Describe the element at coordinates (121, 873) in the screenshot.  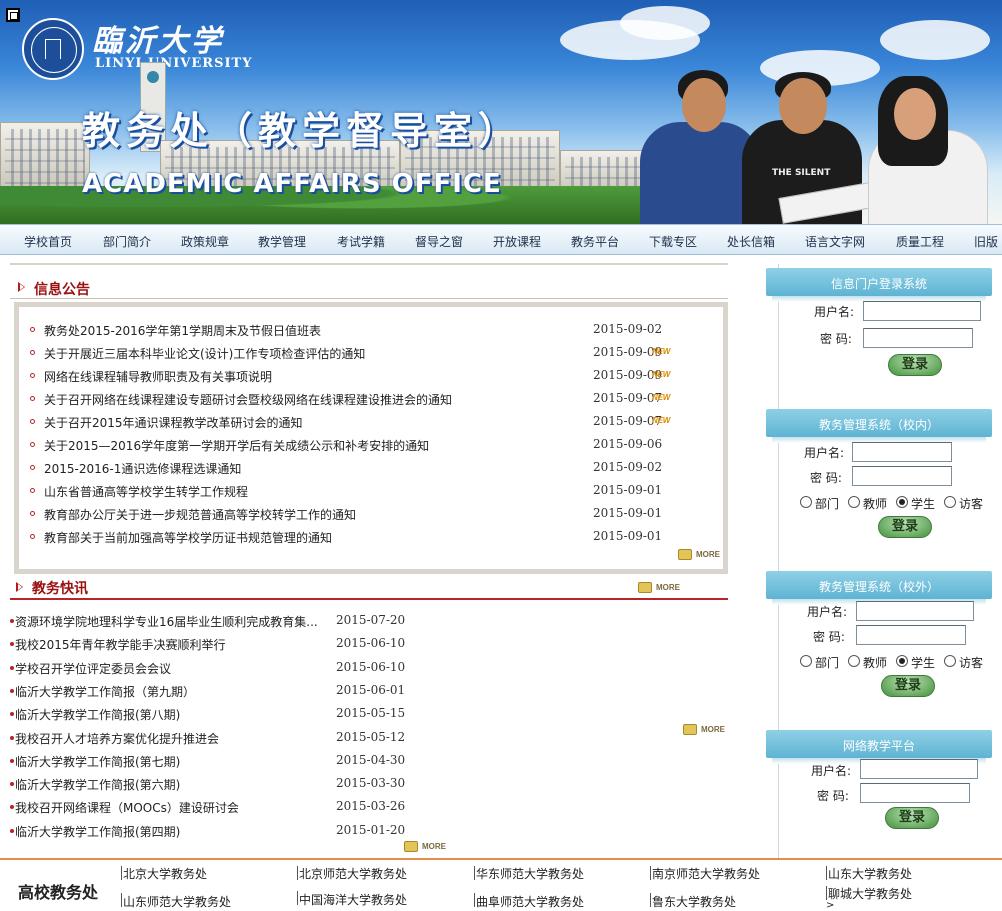
I see `link-separator` at that location.